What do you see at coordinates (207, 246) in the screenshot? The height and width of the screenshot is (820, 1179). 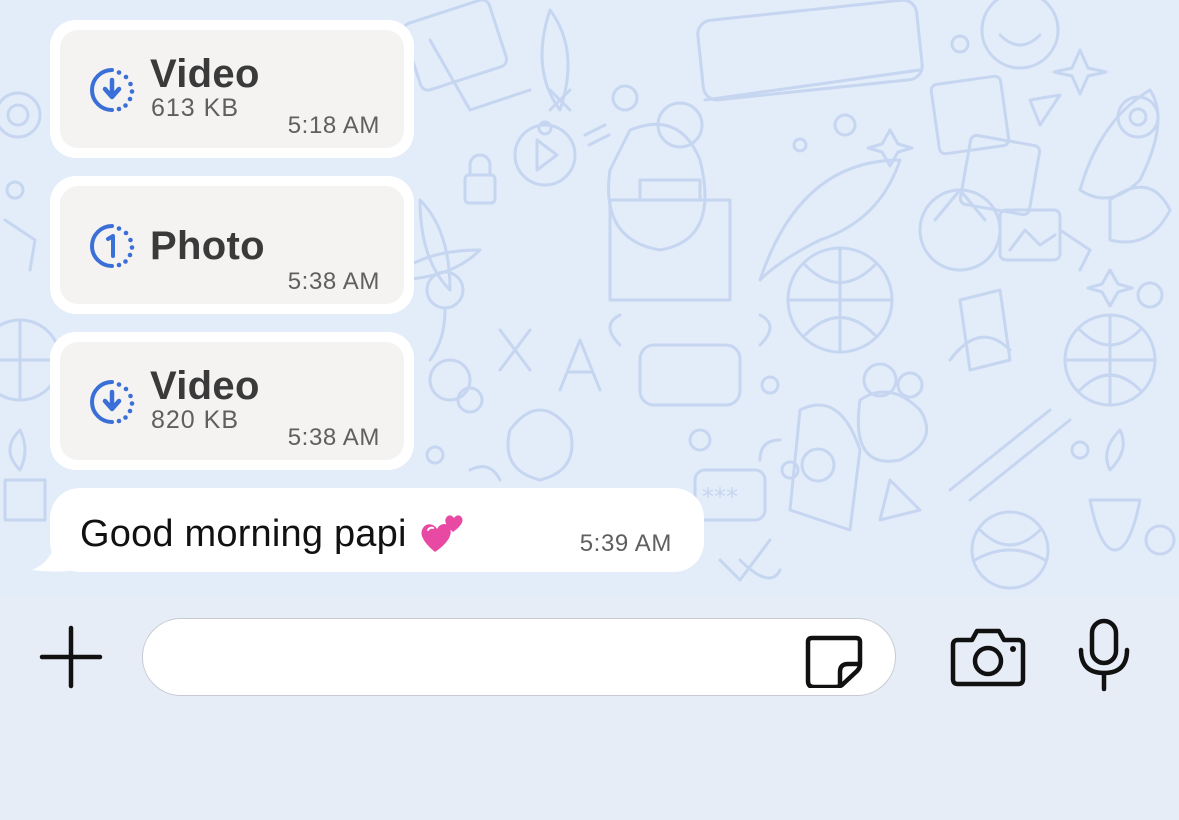 I see `media-title: Photo` at bounding box center [207, 246].